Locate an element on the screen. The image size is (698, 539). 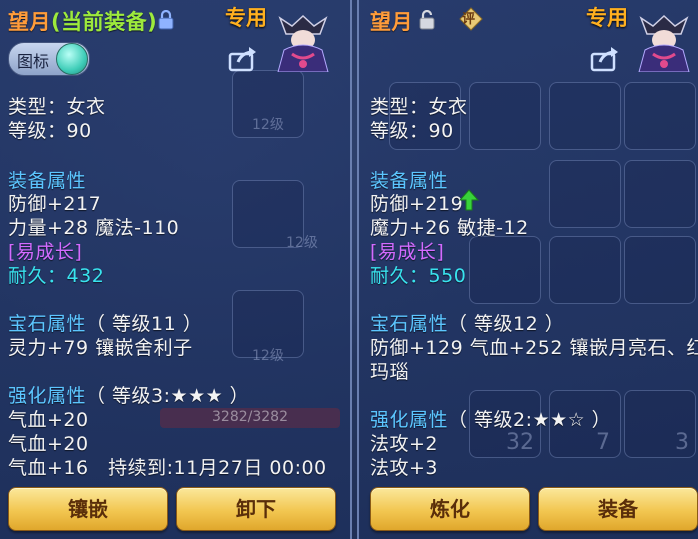
gem-level: （ 等级11 ） is located at coordinates (144, 324).